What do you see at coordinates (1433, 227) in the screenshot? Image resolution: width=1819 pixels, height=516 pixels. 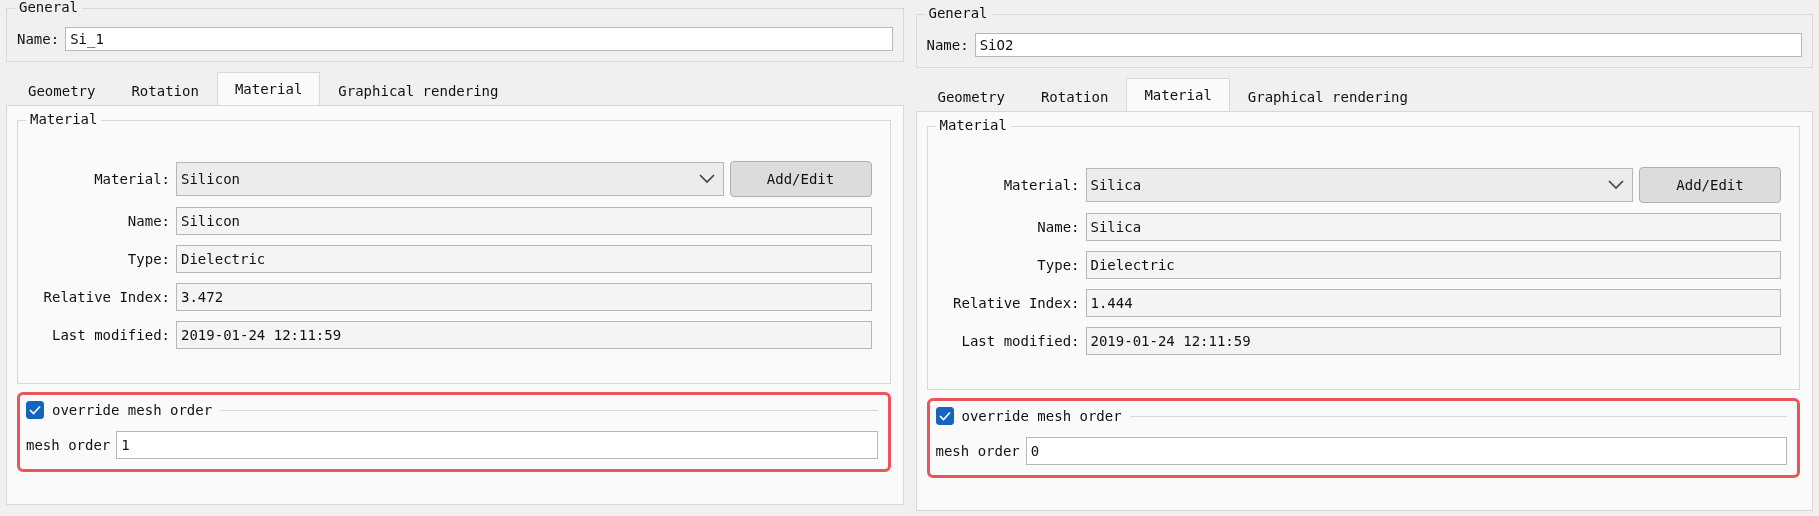 I see `readonly-field: Silica` at bounding box center [1433, 227].